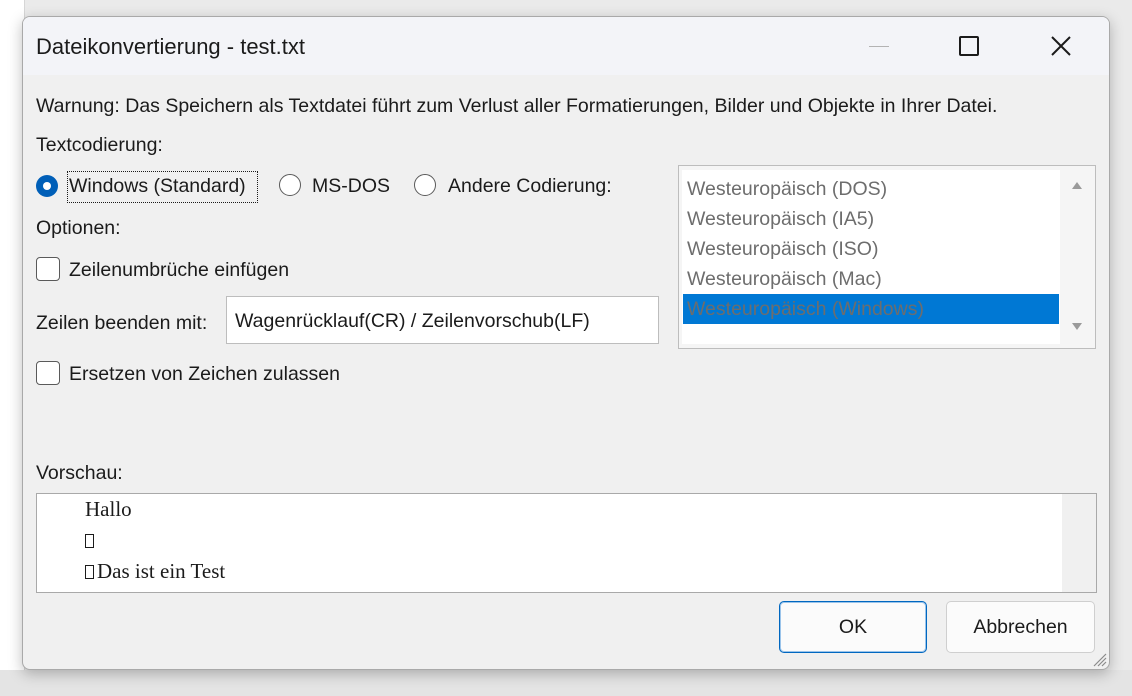 Image resolution: width=1132 pixels, height=696 pixels. Describe the element at coordinates (1077, 257) in the screenshot. I see `list-scrollbar` at that location.